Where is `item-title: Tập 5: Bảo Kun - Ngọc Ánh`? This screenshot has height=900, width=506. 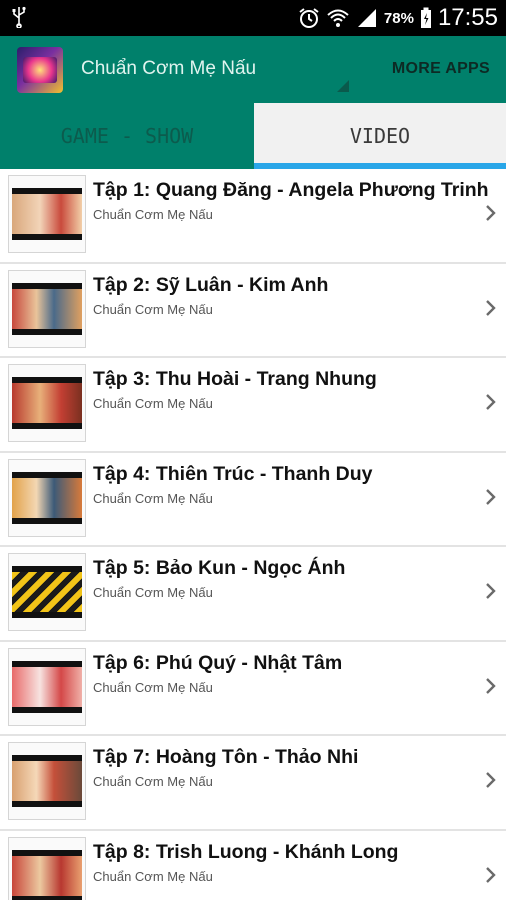
item-title: Tập 5: Bảo Kun - Ngọc Ánh is located at coordinates (219, 568).